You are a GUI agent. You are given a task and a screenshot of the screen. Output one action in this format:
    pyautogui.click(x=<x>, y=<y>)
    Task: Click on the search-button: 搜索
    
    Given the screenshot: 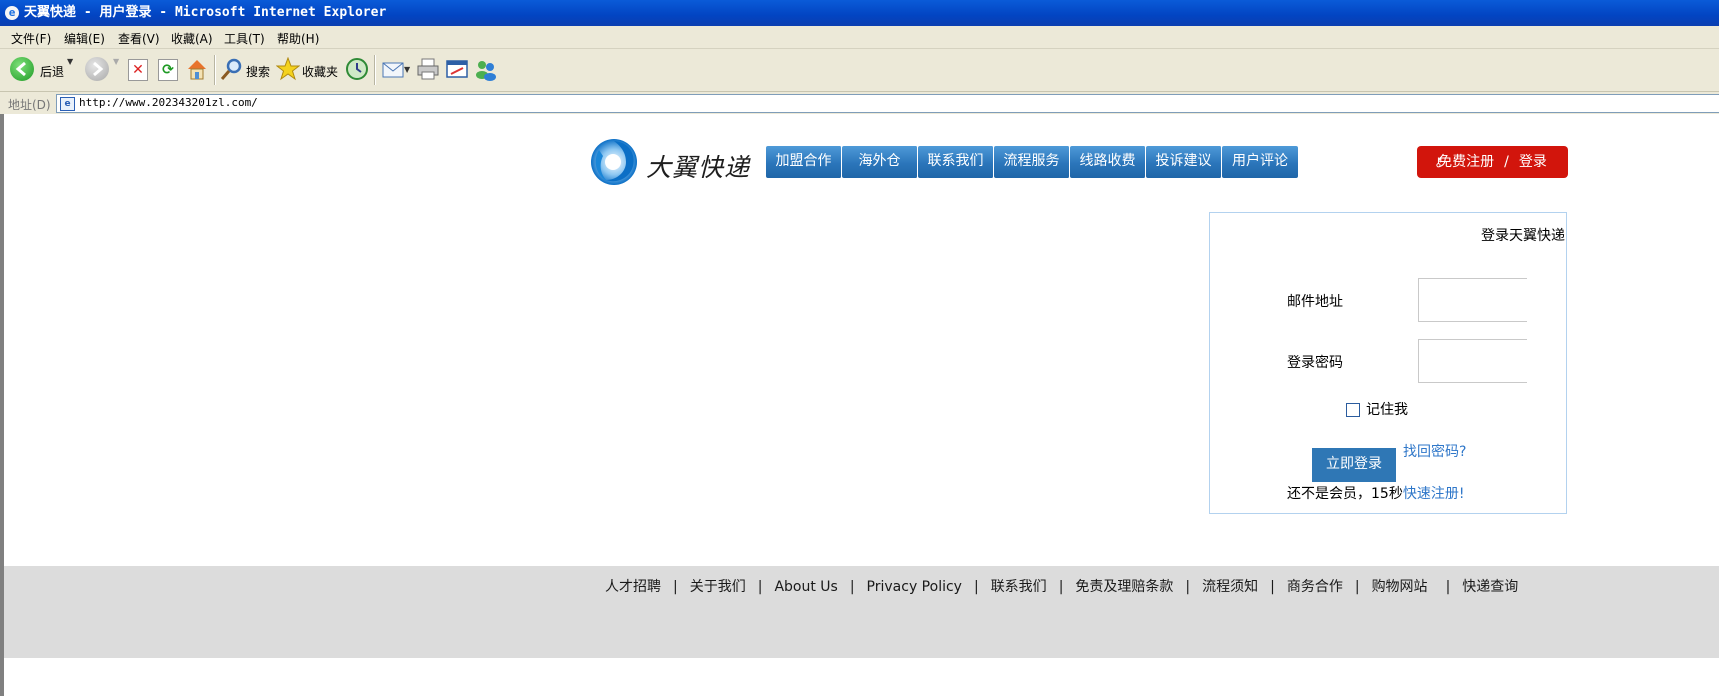 What is the action you would take?
    pyautogui.click(x=245, y=70)
    